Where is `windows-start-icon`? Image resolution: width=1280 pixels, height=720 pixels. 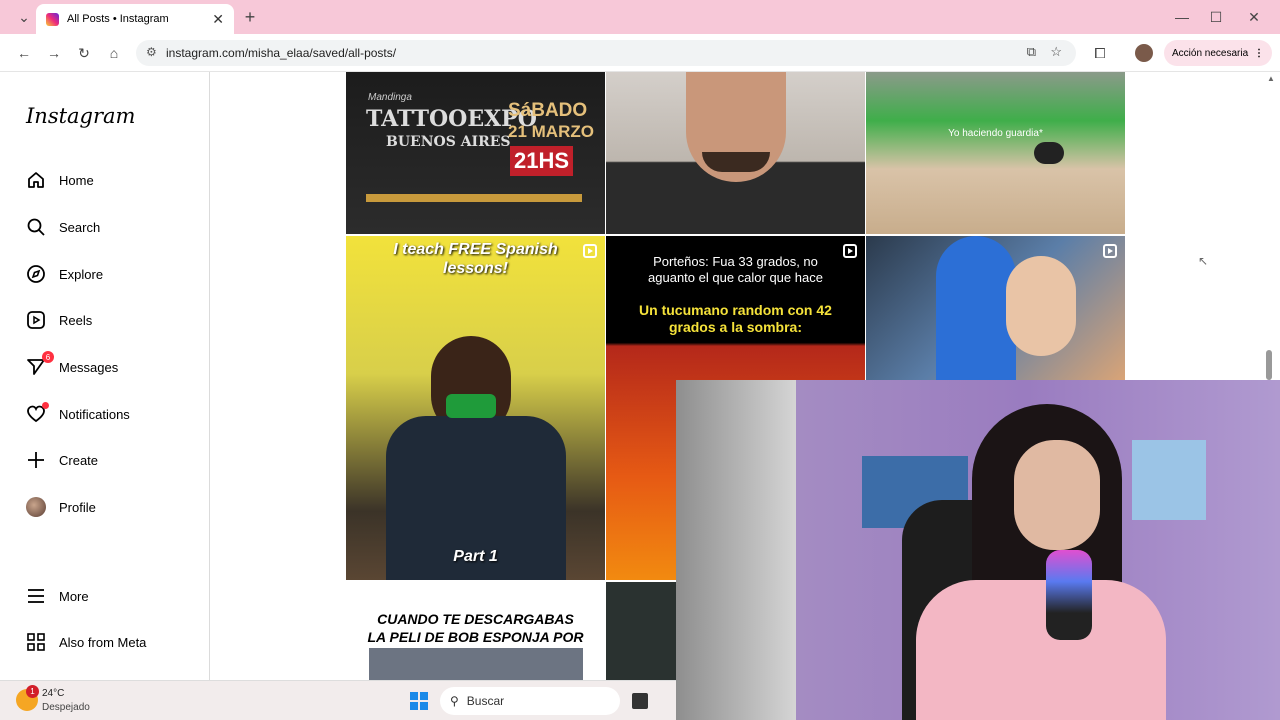 windows-start-icon is located at coordinates (419, 701).